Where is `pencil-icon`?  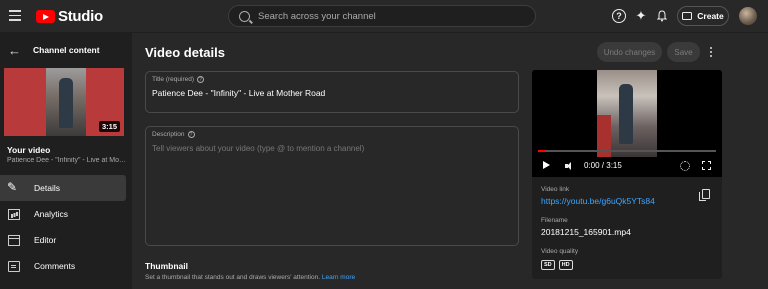 pencil-icon is located at coordinates (13, 187).